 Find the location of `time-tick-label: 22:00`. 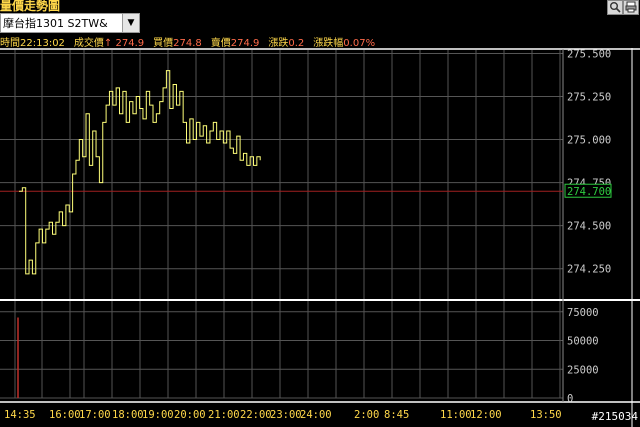

time-tick-label: 22:00 is located at coordinates (256, 415).